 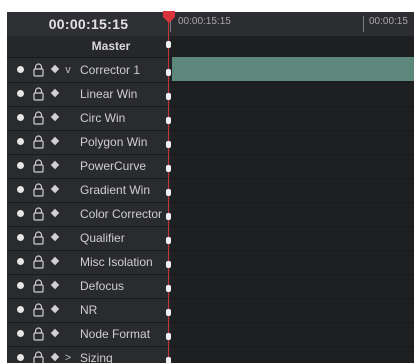 I want to click on track-label: Corrector 1, so click(x=110, y=70).